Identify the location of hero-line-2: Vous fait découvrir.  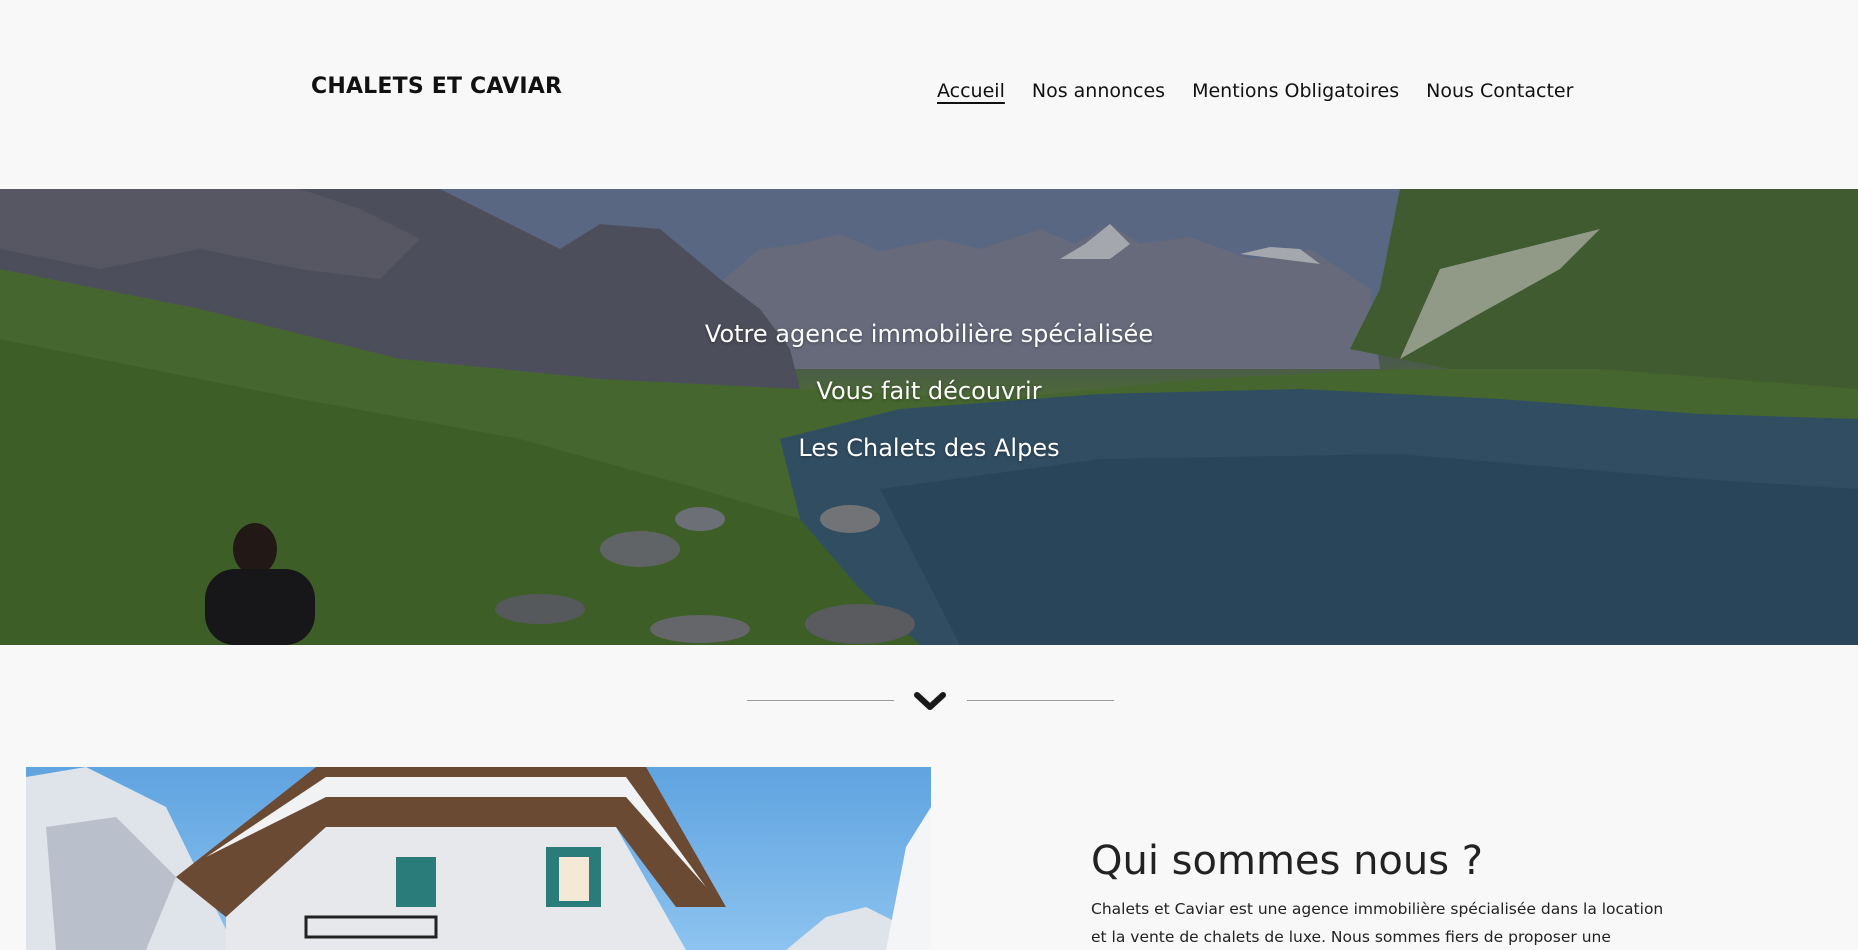
(929, 391).